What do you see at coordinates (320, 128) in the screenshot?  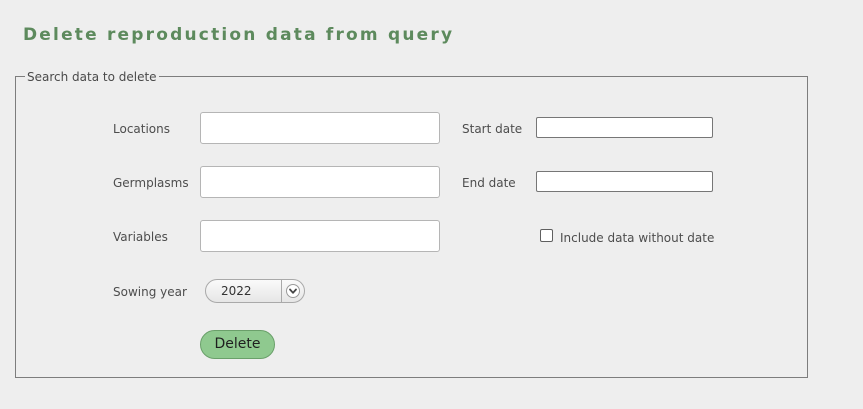 I see `locations-input` at bounding box center [320, 128].